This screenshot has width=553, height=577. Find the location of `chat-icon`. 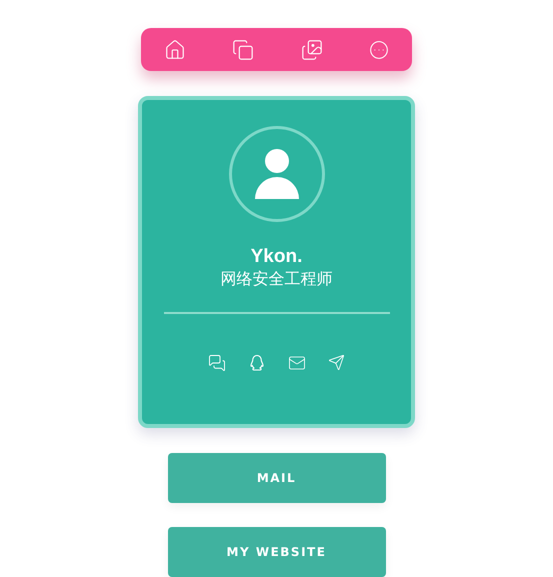

chat-icon is located at coordinates (217, 363).